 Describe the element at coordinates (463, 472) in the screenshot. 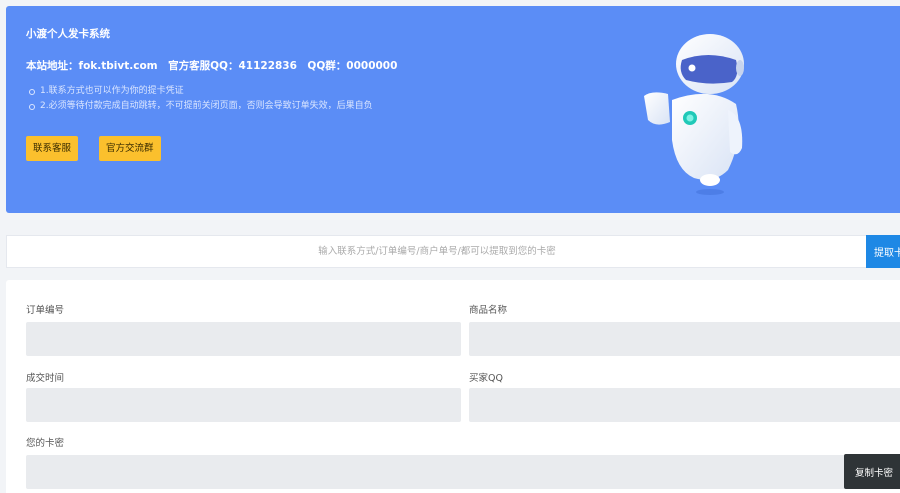

I see `card-secret-field` at that location.